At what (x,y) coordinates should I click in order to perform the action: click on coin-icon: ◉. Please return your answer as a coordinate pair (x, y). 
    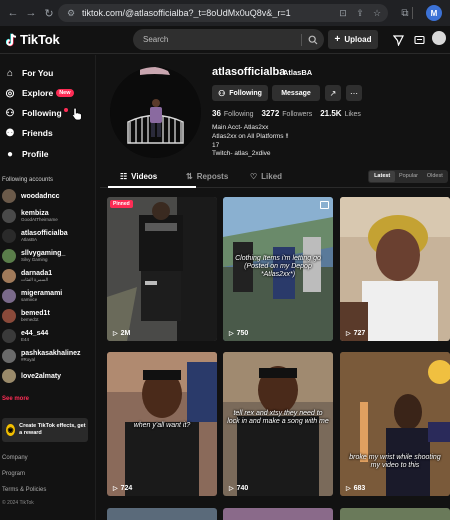
    Looking at the image, I should click on (11, 430).